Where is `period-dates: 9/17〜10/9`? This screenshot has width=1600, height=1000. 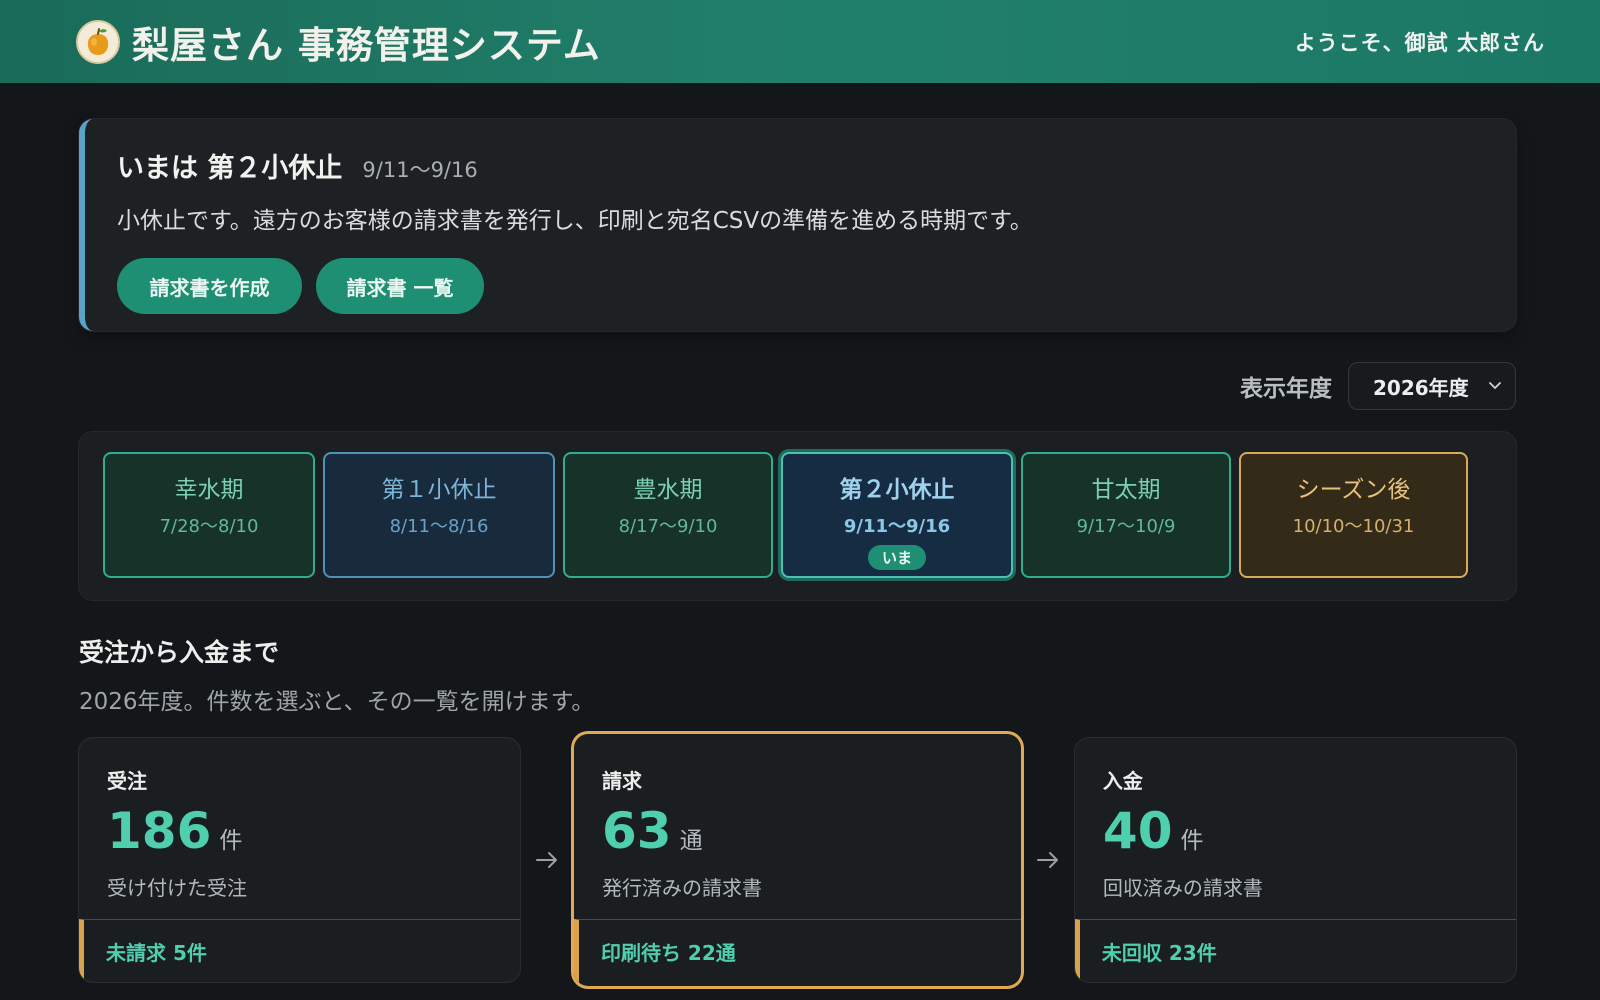 period-dates: 9/17〜10/9 is located at coordinates (1126, 526).